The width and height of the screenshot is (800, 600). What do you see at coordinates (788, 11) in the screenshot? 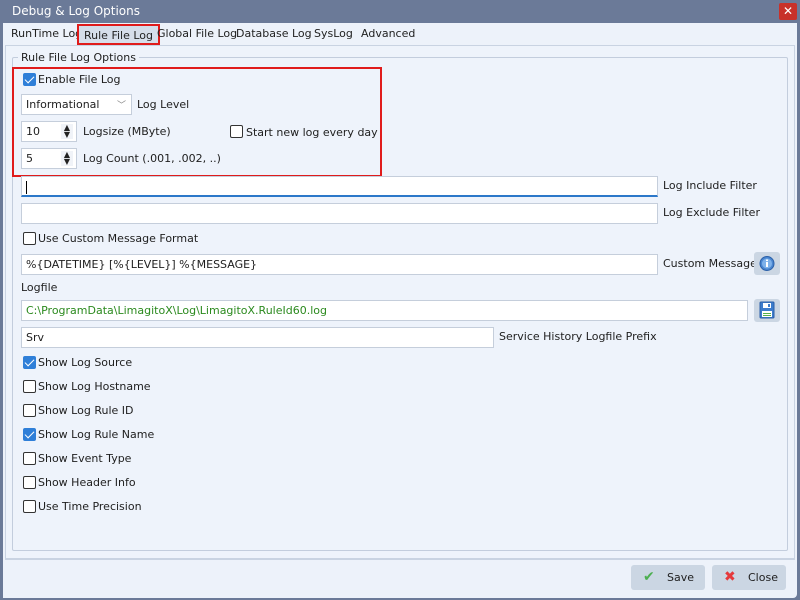
I see `close-icon: ✕` at bounding box center [788, 11].